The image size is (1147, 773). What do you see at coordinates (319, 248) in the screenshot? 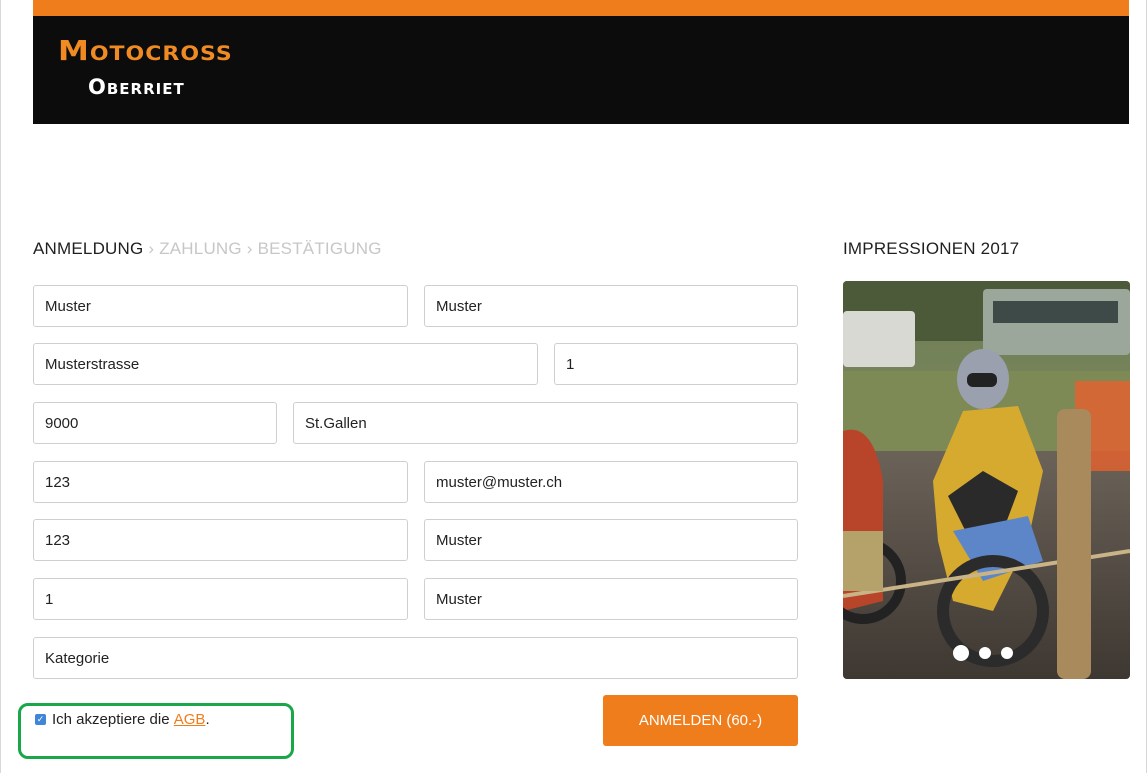
I see `step-confirmation: BESTÄTIGUNG` at bounding box center [319, 248].